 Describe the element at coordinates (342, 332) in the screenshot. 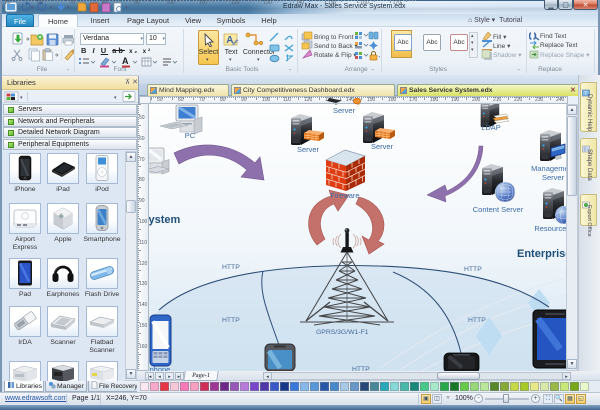

I see `svg-text: GPRS/3G/W1-F1` at that location.